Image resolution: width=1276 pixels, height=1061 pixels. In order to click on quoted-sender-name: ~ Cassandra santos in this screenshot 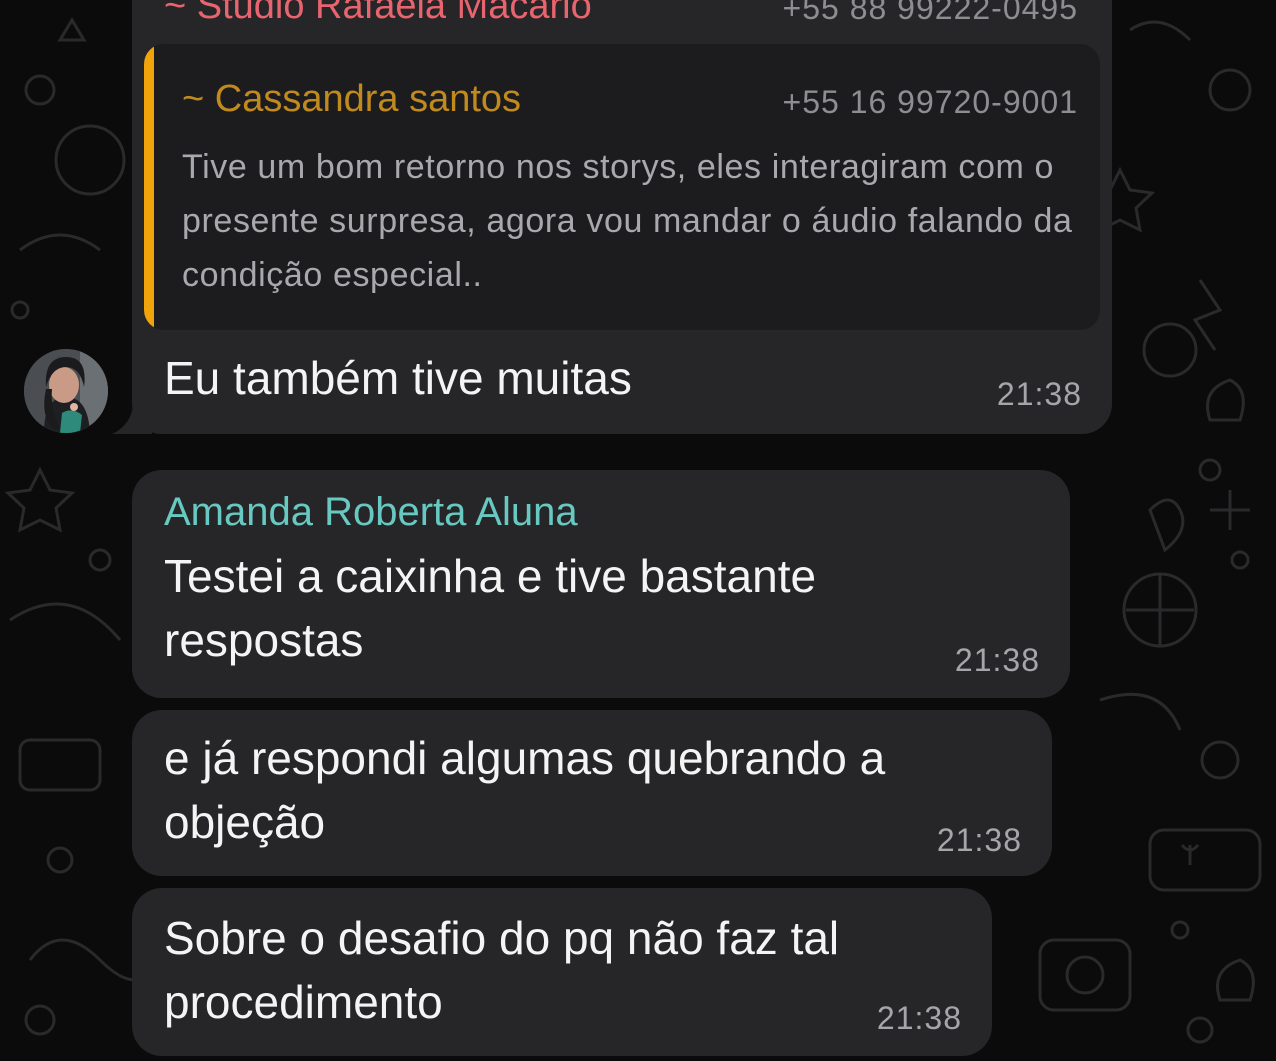, I will do `click(352, 99)`.